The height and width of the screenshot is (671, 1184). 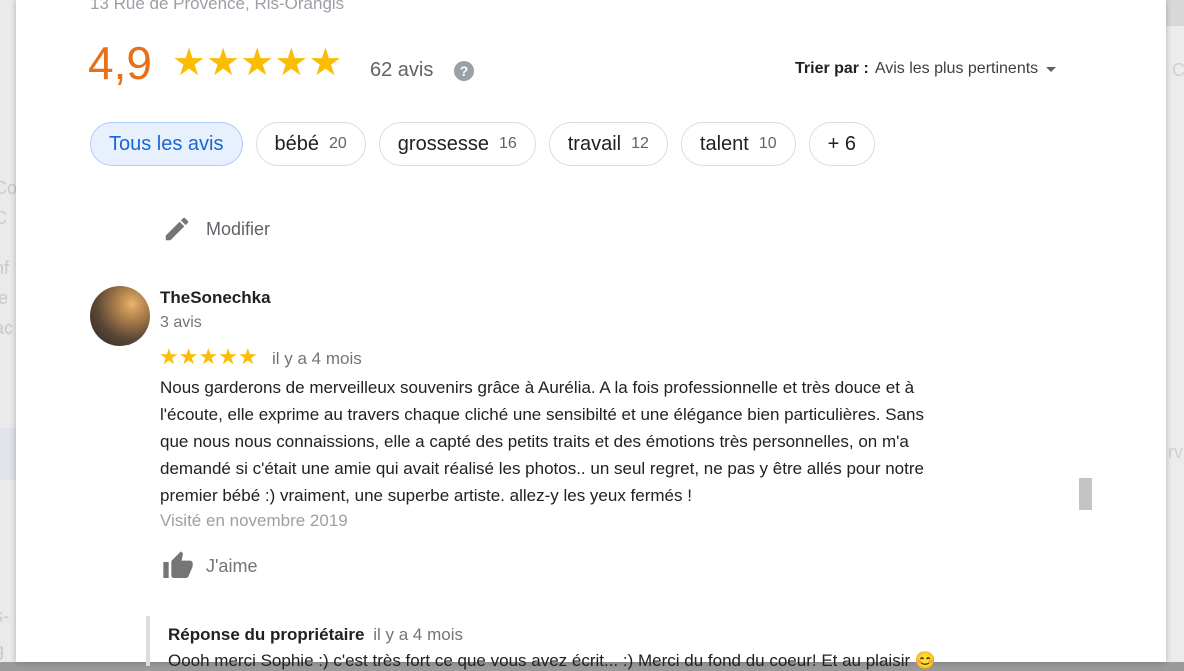 What do you see at coordinates (297, 143) in the screenshot?
I see `chip-label: bébé` at bounding box center [297, 143].